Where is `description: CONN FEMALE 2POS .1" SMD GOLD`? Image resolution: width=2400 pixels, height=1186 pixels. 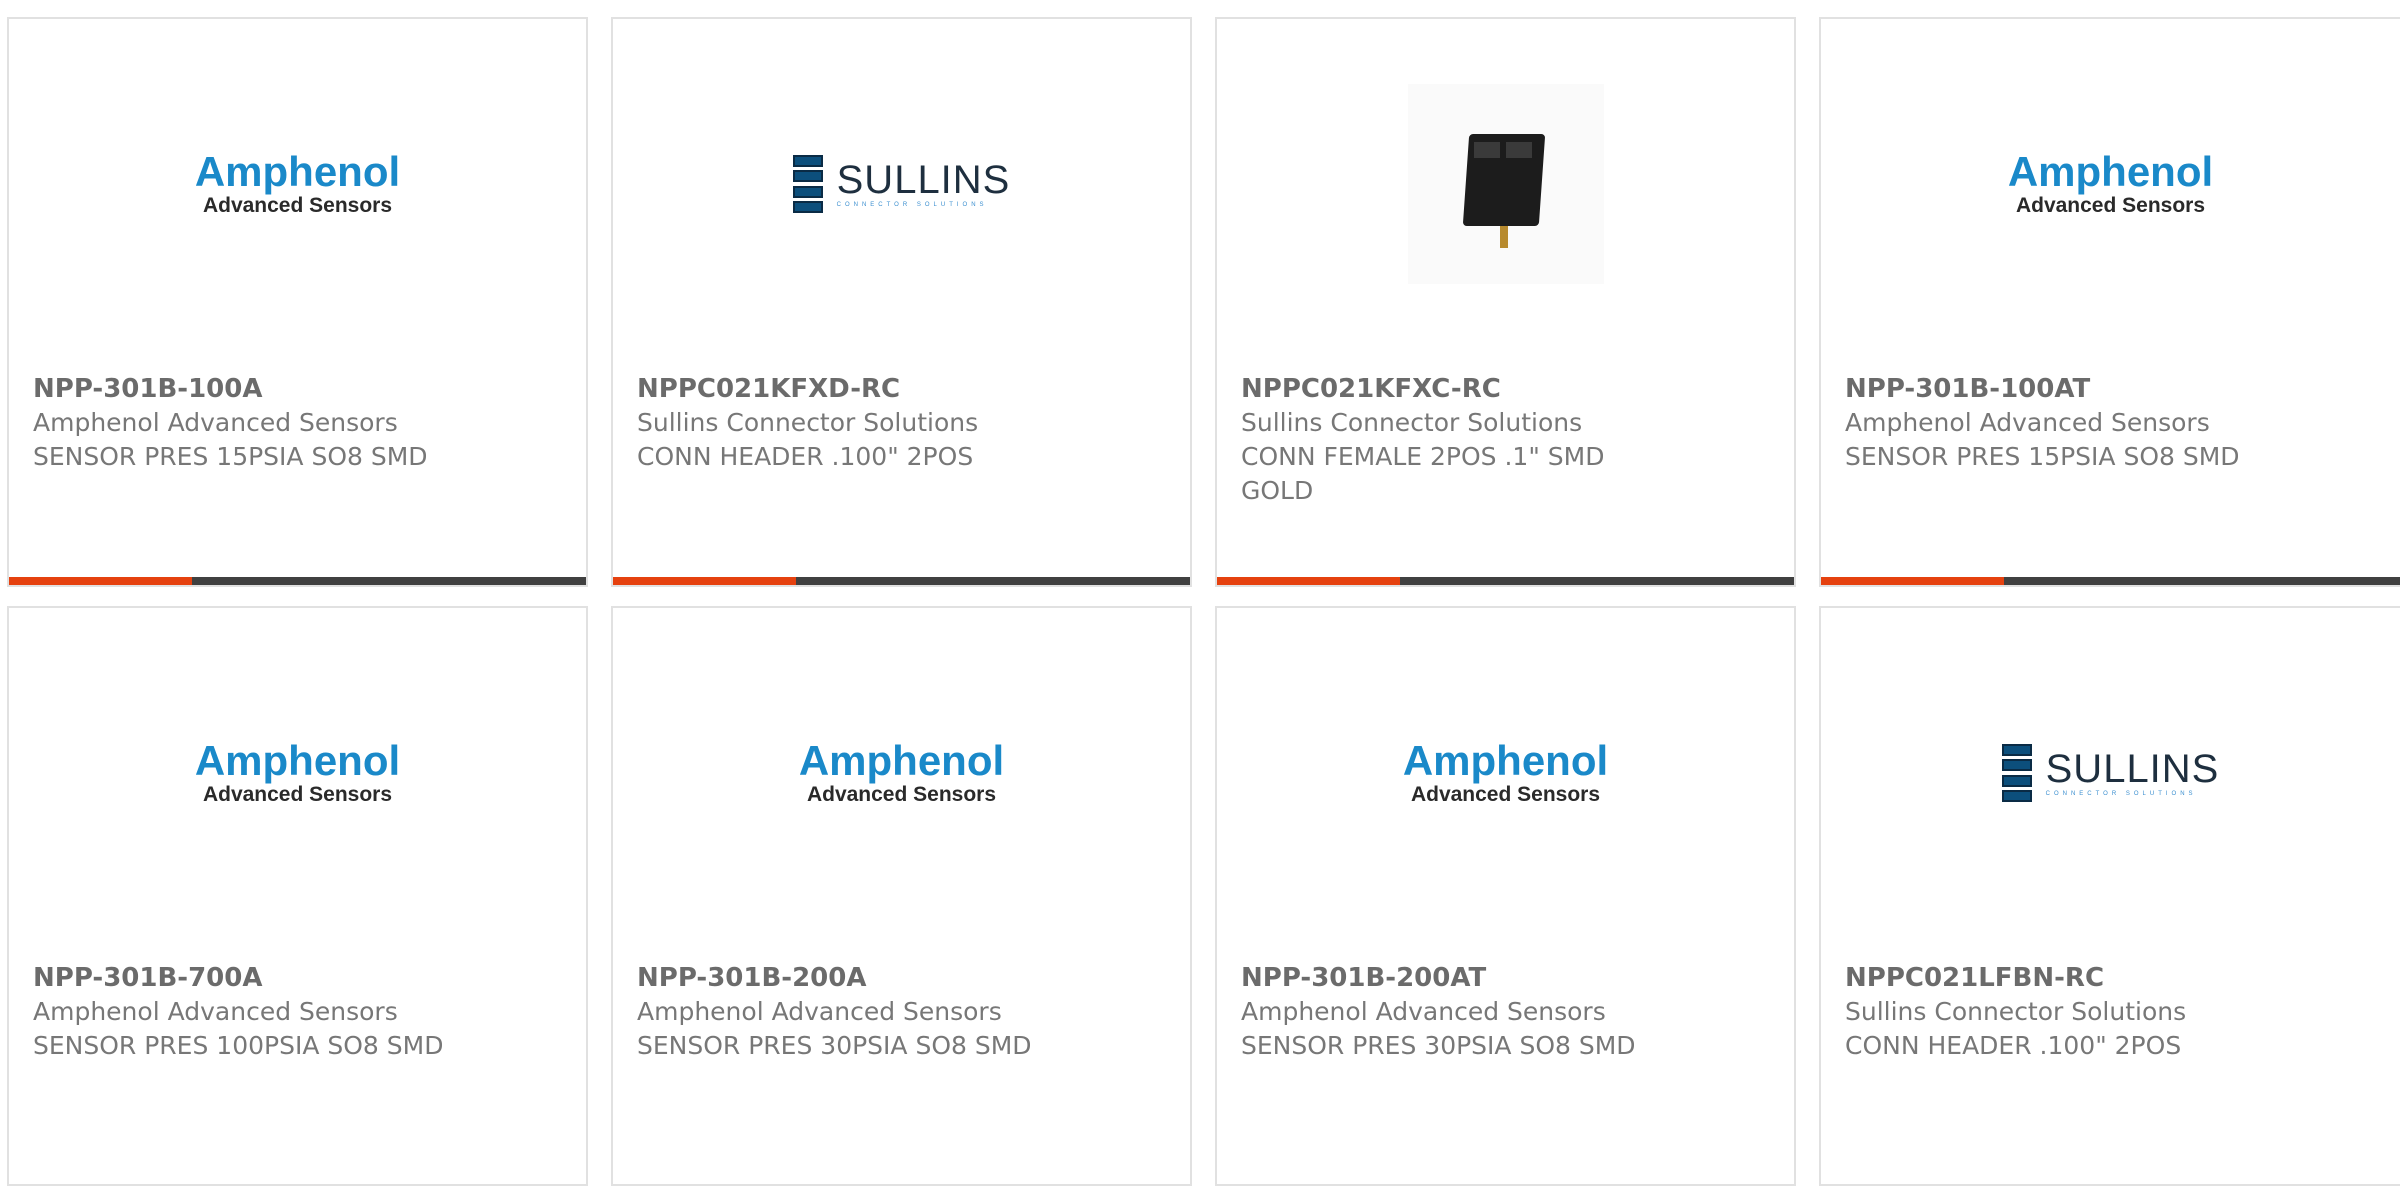 description: CONN FEMALE 2POS .1" SMD GOLD is located at coordinates (1423, 473).